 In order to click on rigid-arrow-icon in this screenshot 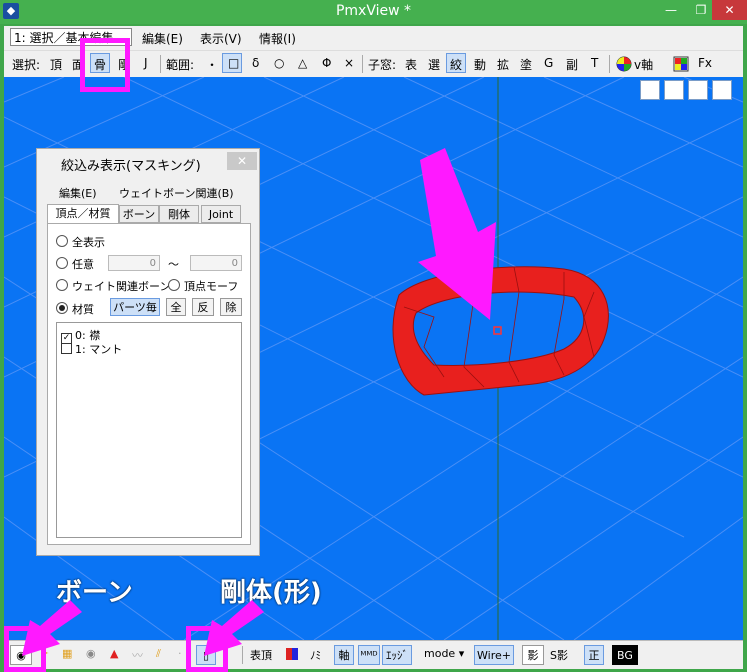, I will do `click(234, 628)`.